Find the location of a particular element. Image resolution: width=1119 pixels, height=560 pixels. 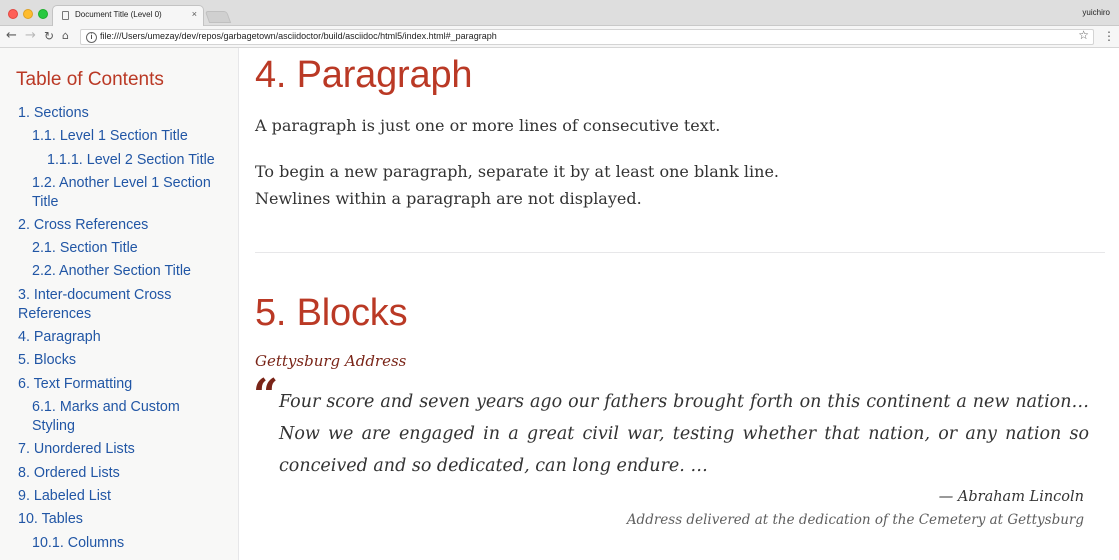

quote-mark-icon: “ is located at coordinates (266, 395).